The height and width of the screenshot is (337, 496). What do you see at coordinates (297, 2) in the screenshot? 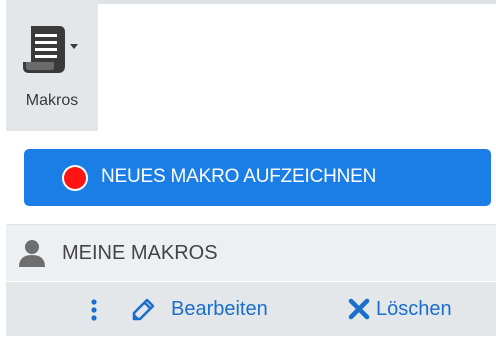
I see `top-divider` at bounding box center [297, 2].